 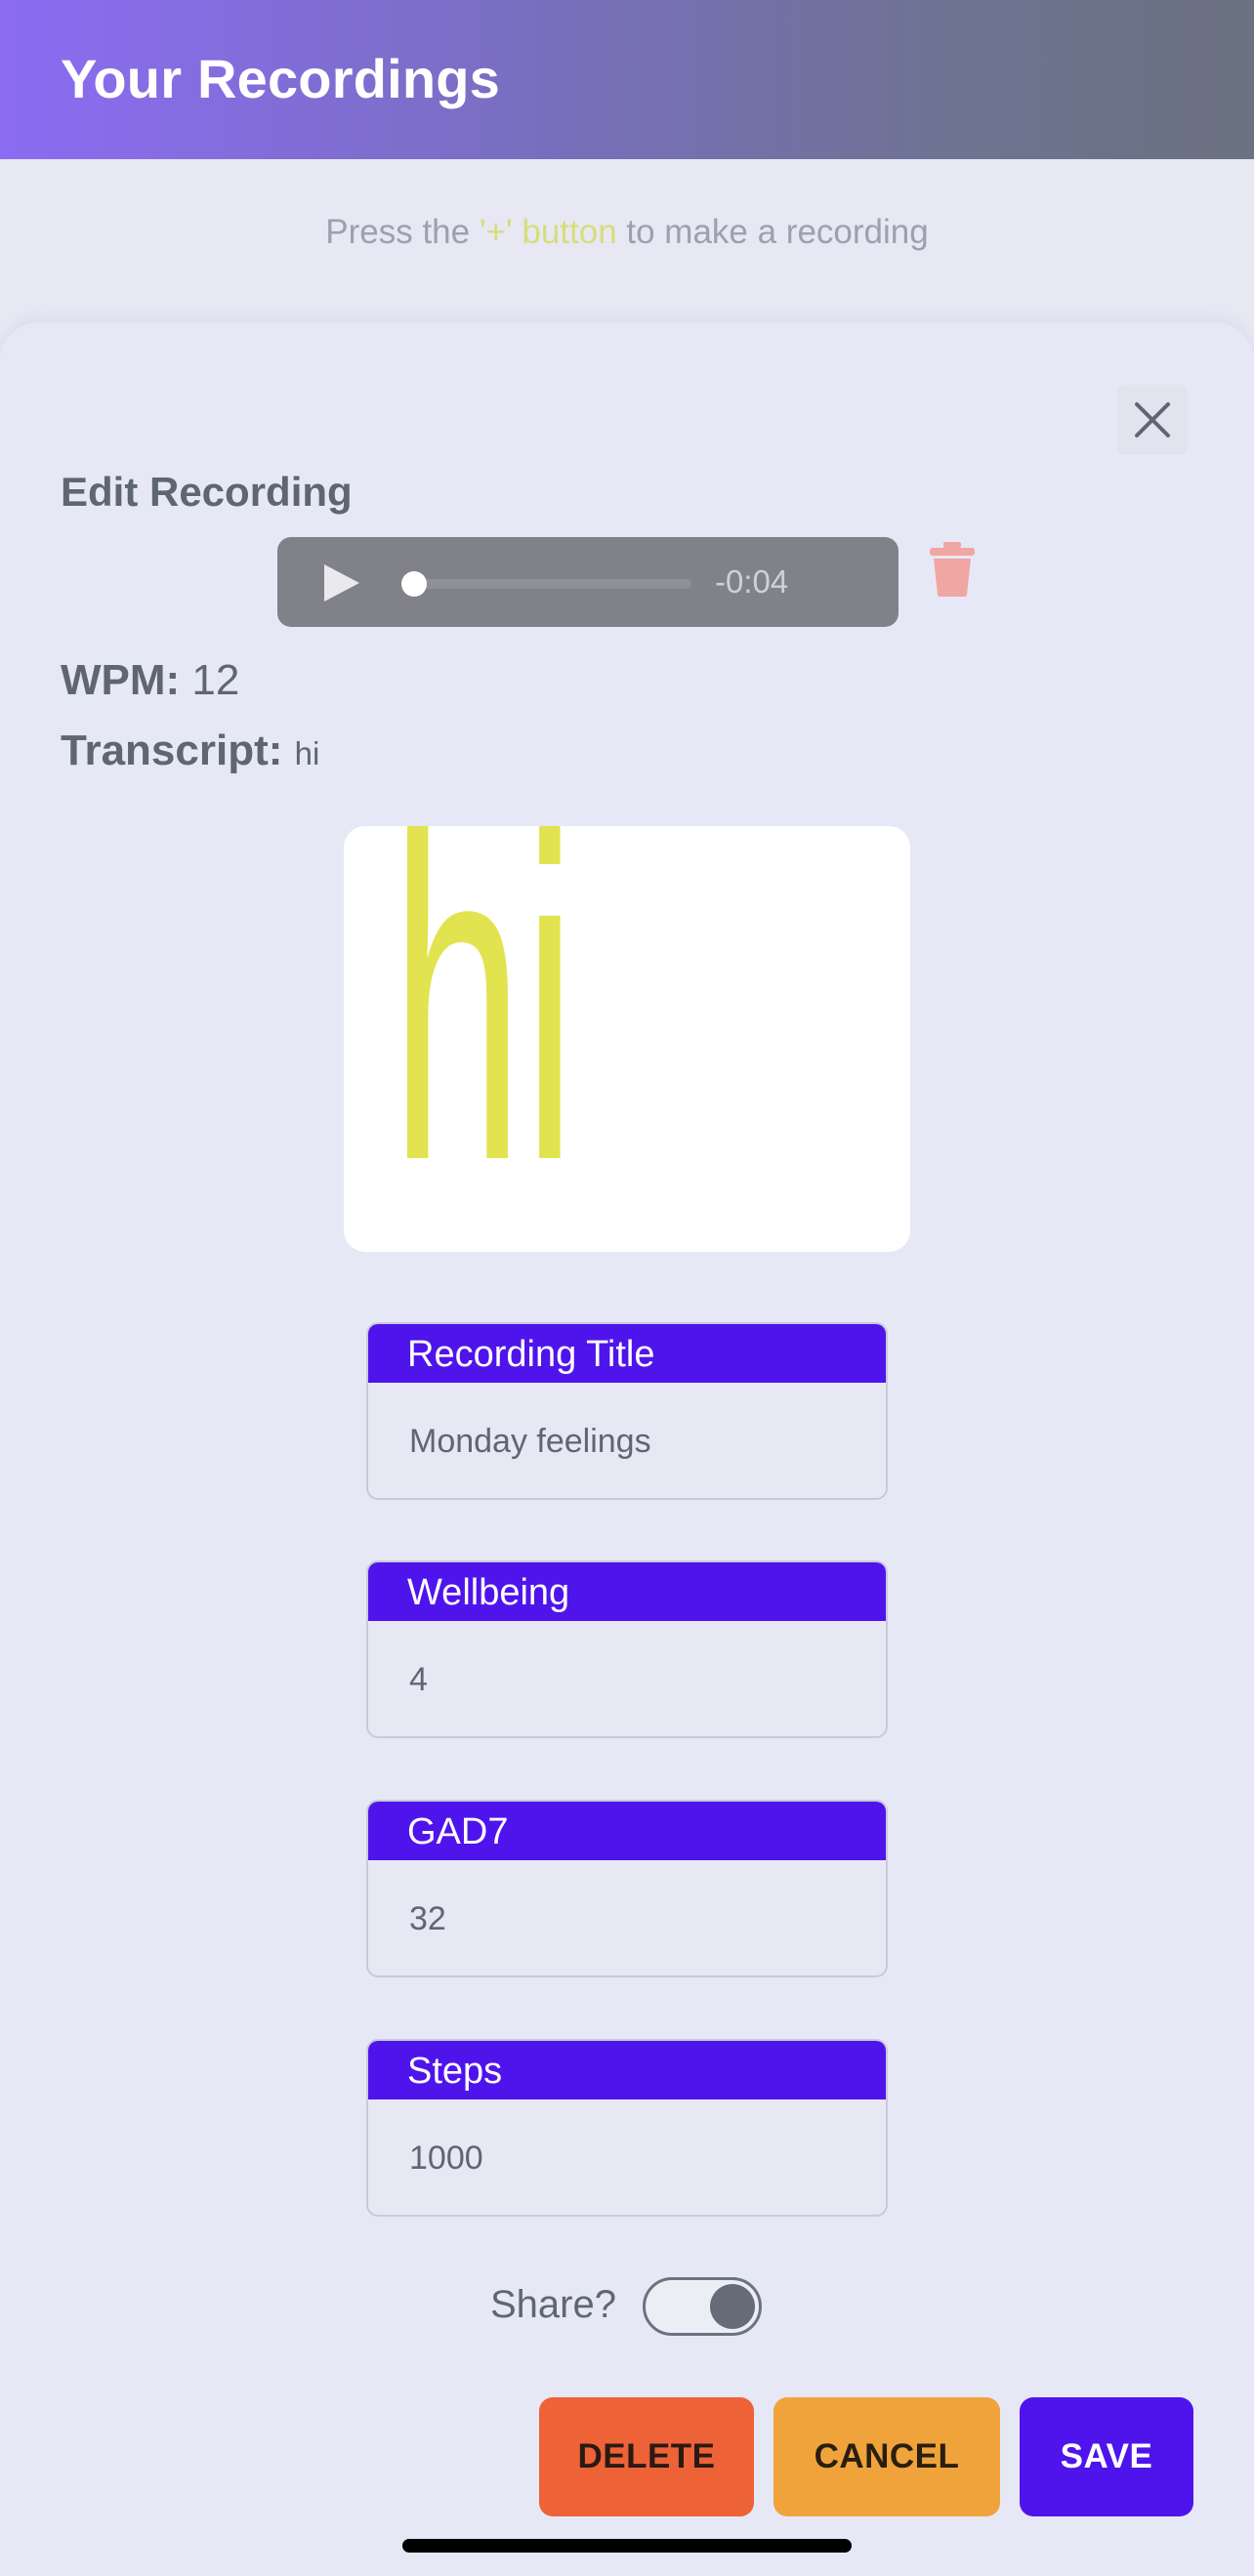 I want to click on word-cloud: hi, so click(x=627, y=1039).